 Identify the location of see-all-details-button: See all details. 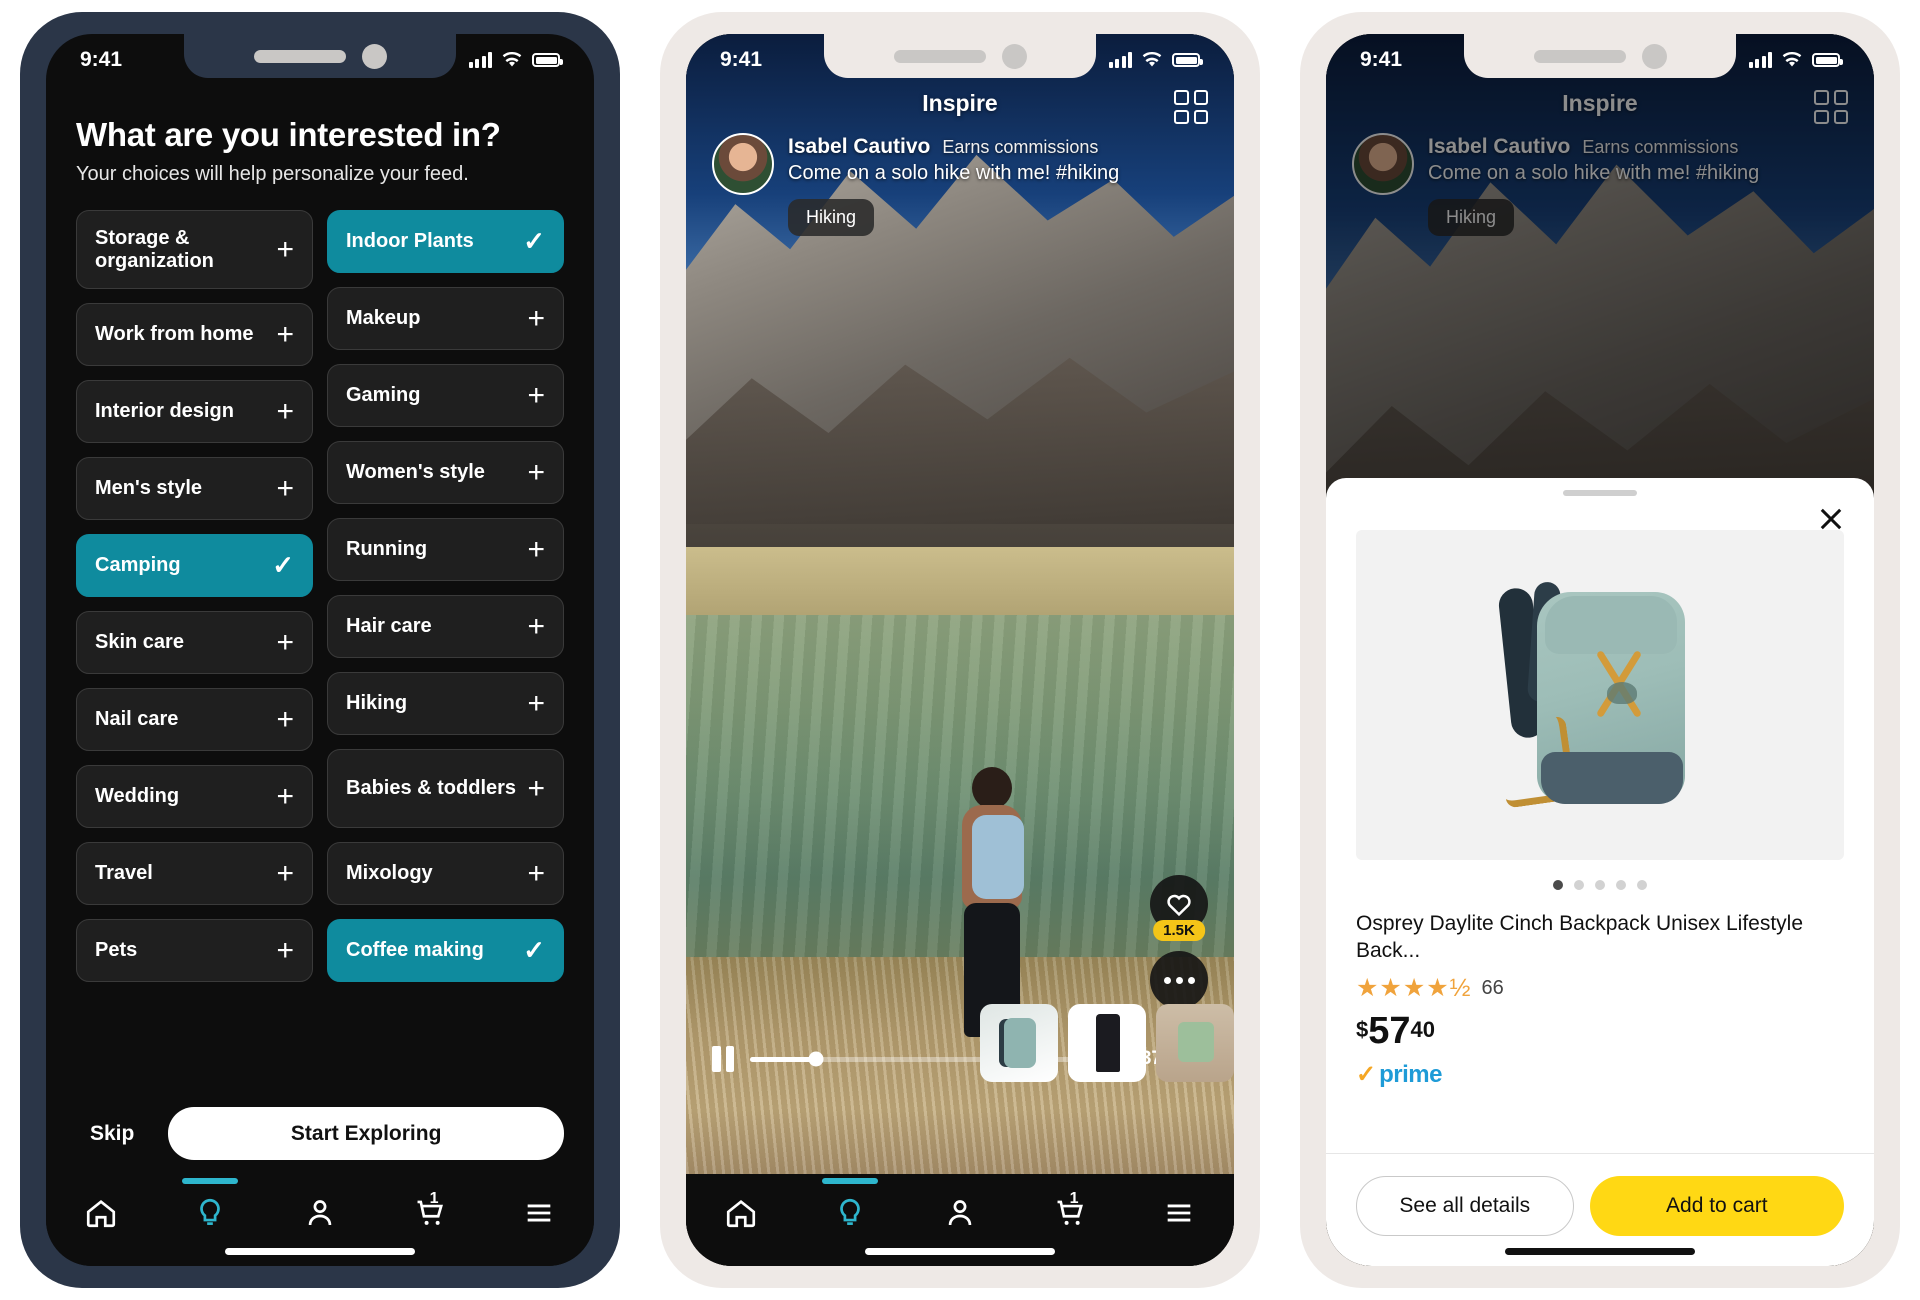
(1465, 1206).